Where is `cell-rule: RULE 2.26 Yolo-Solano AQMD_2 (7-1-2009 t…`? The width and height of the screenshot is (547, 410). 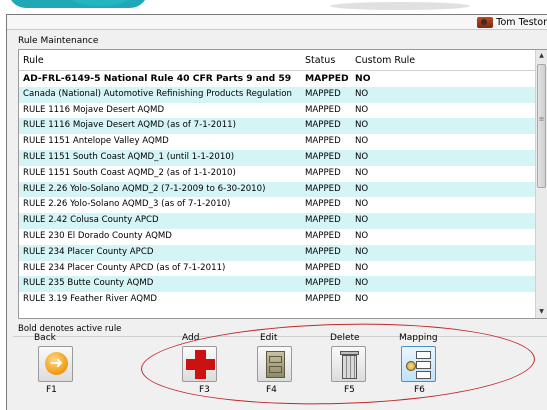 cell-rule: RULE 2.26 Yolo-Solano AQMD_2 (7-1-2009 t… is located at coordinates (144, 188).